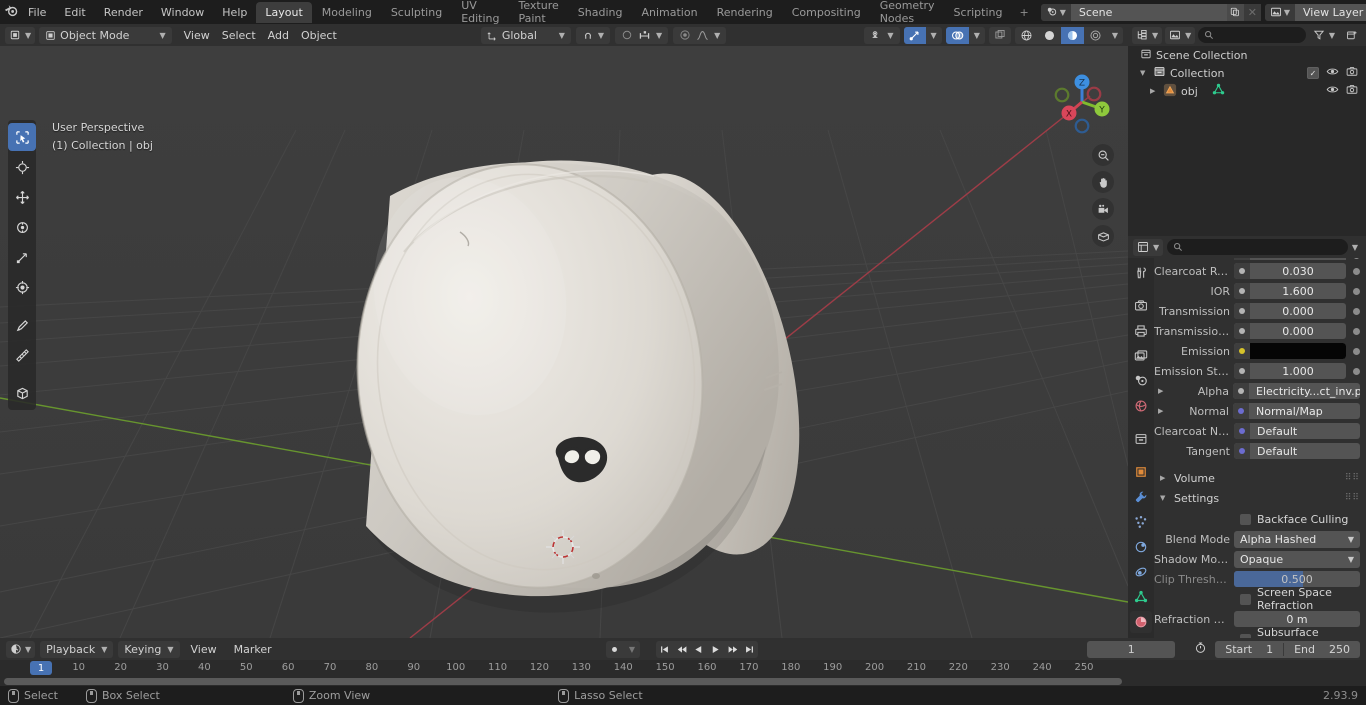  I want to click on menu-render: Render, so click(123, 12).